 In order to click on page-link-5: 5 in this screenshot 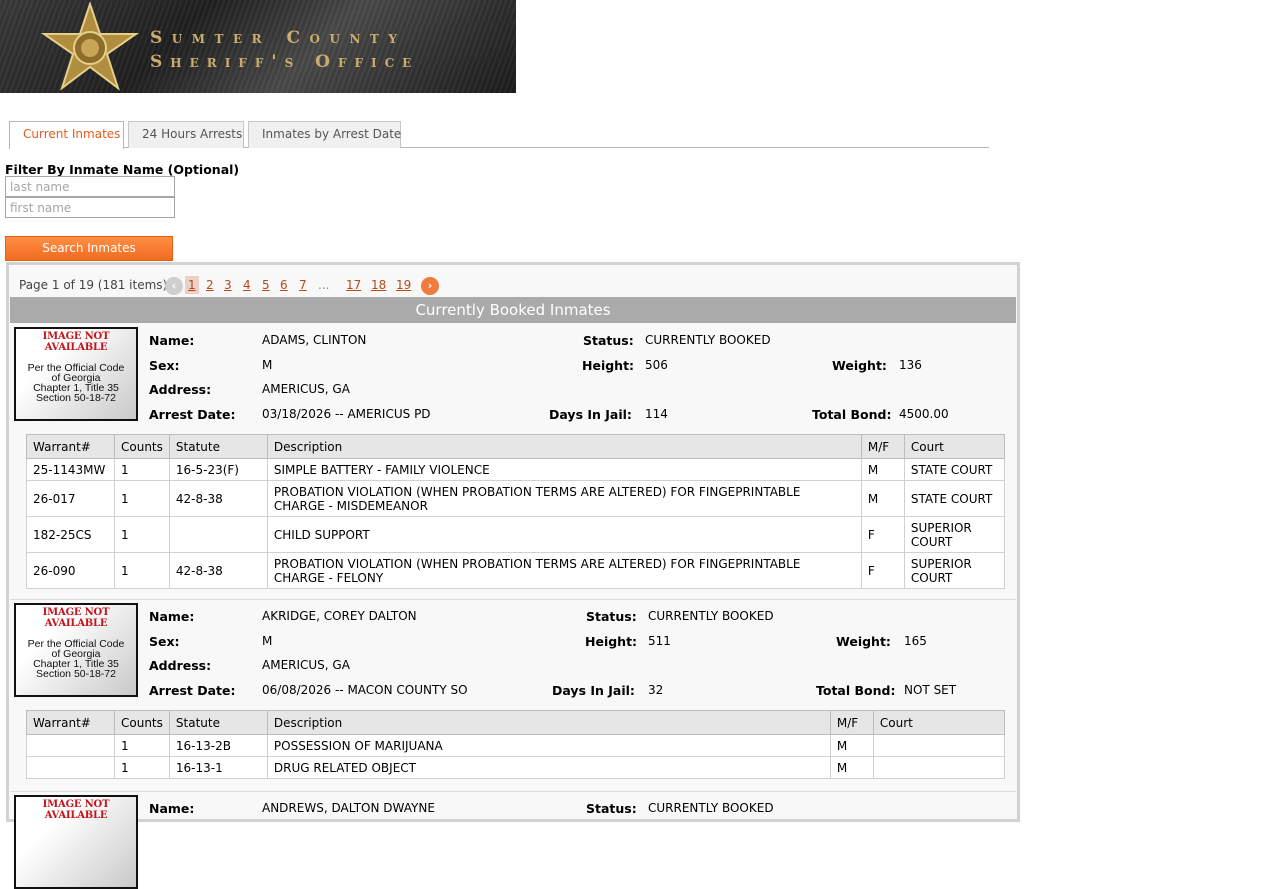, I will do `click(266, 285)`.